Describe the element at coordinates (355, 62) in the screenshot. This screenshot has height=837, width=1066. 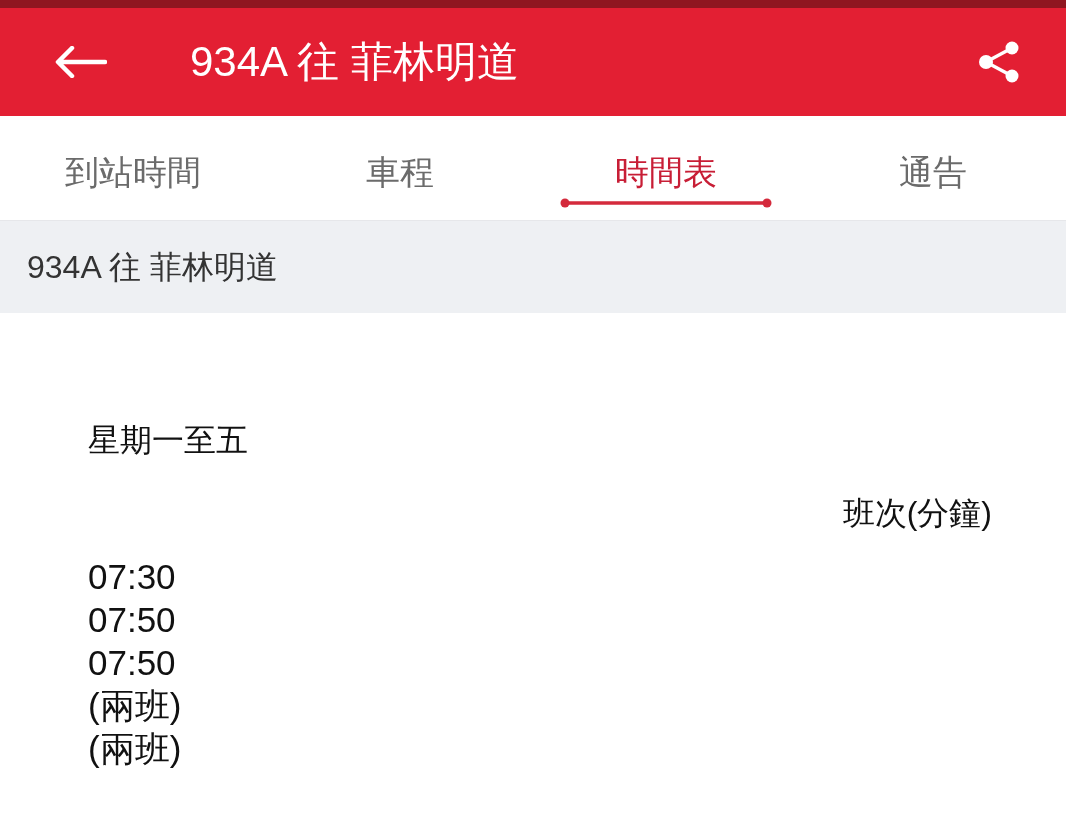
I see `app-title: 934A 往 菲林明道` at that location.